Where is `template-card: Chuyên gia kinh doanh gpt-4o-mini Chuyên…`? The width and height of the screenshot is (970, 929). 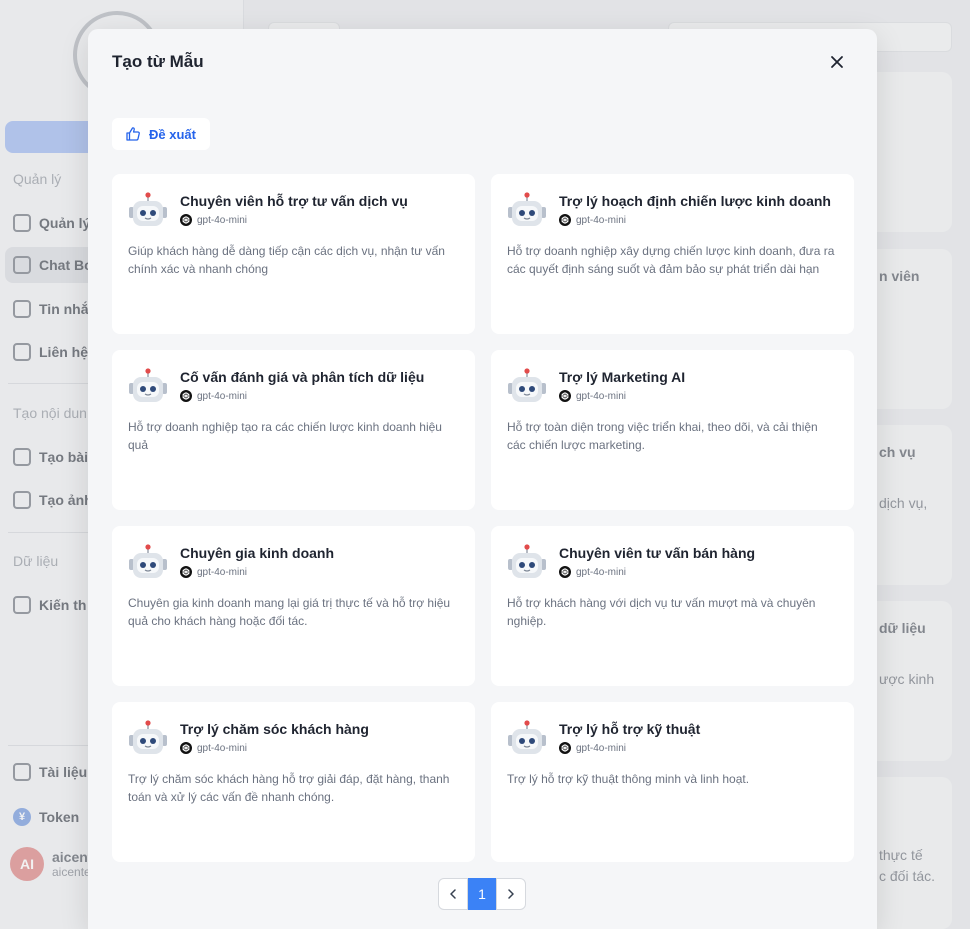 template-card: Chuyên gia kinh doanh gpt-4o-mini Chuyên… is located at coordinates (293, 606).